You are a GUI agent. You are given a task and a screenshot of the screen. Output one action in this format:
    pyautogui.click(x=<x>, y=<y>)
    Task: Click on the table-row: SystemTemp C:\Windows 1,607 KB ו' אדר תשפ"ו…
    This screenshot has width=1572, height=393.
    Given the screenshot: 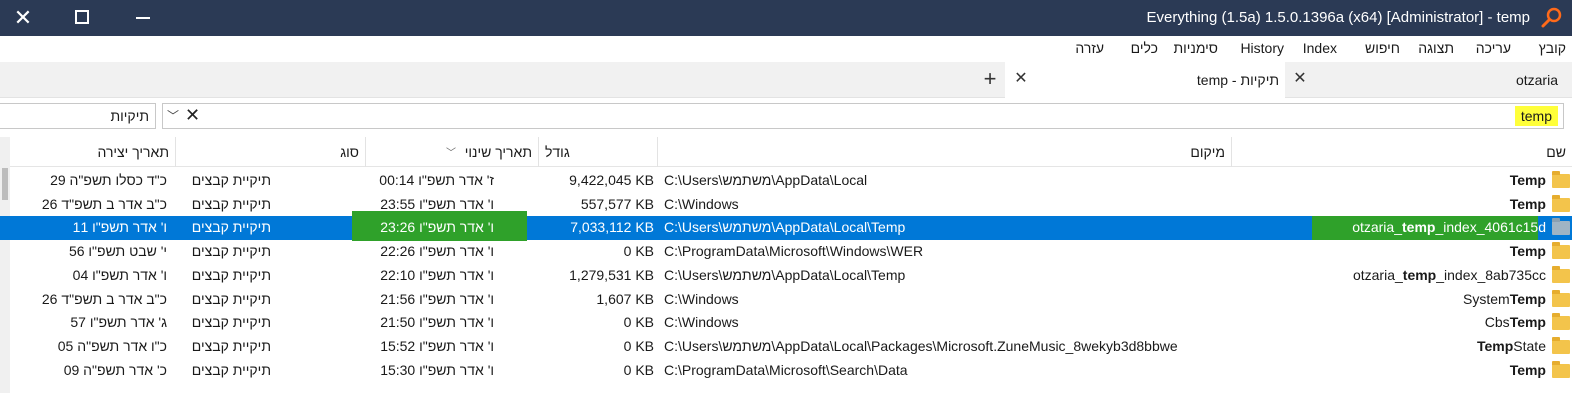 What is the action you would take?
    pyautogui.click(x=786, y=300)
    